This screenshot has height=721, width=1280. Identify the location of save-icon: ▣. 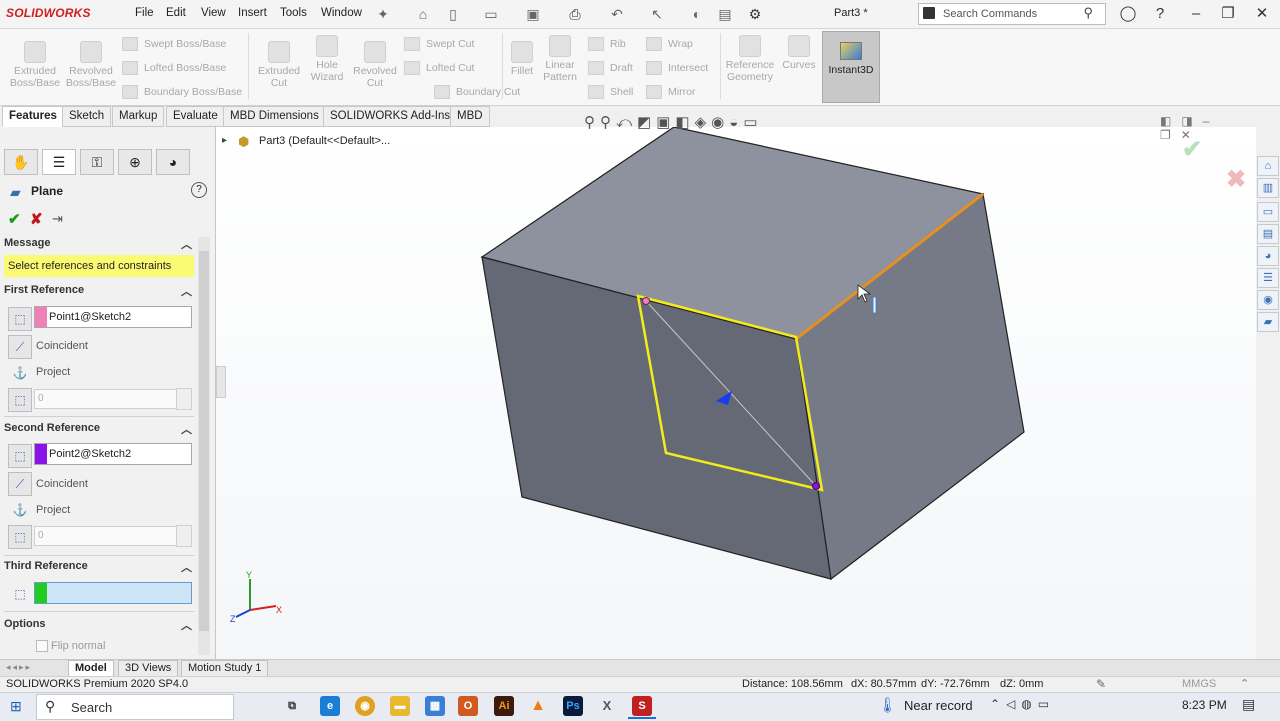
(533, 14).